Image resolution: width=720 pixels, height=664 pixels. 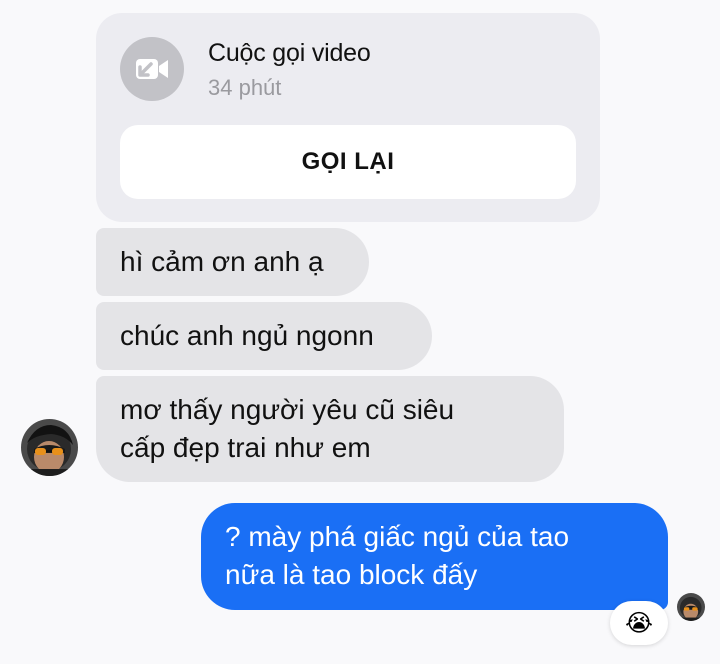 I want to click on message-text: chúc anh ngủ ngonn, so click(x=247, y=335).